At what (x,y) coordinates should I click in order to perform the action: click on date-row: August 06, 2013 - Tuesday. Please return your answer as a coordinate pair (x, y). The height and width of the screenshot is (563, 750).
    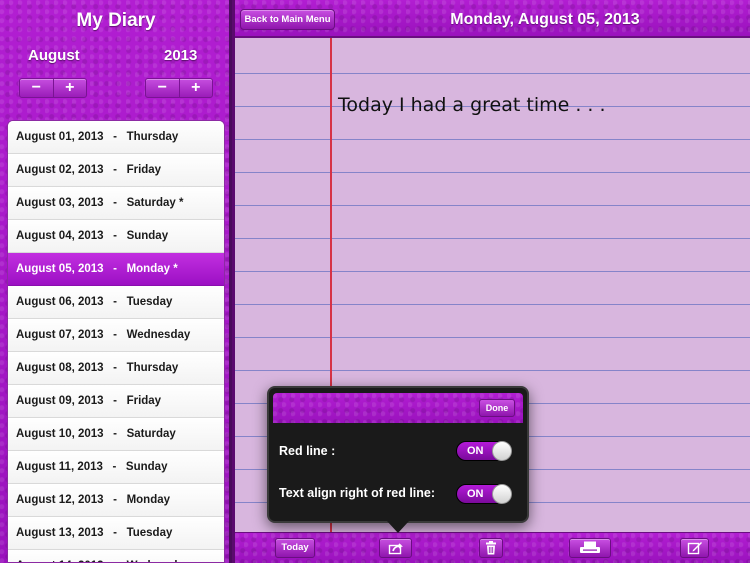
    Looking at the image, I should click on (116, 302).